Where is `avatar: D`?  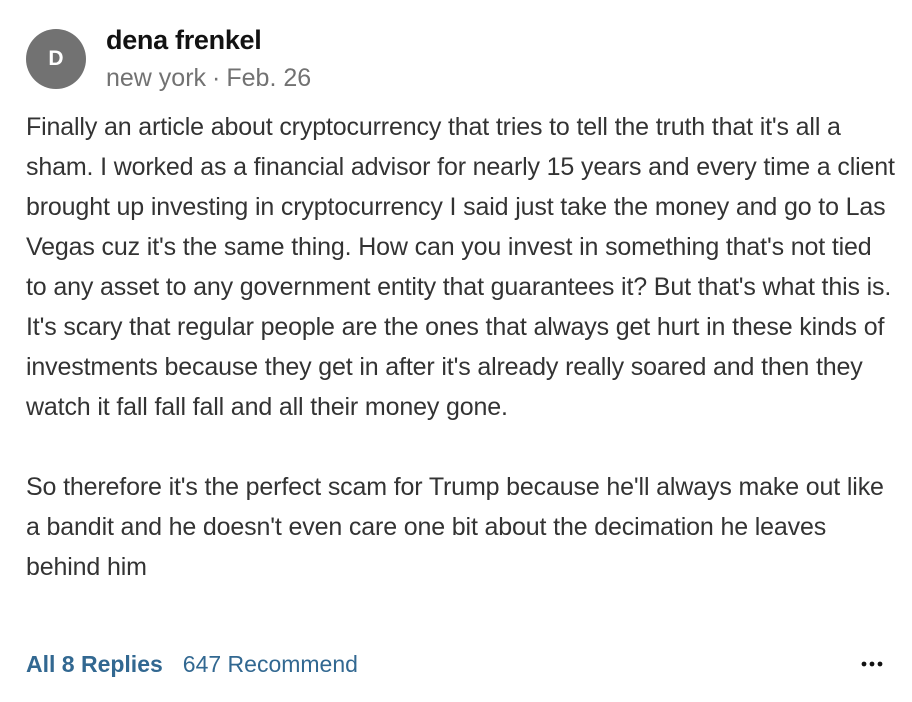 avatar: D is located at coordinates (56, 59).